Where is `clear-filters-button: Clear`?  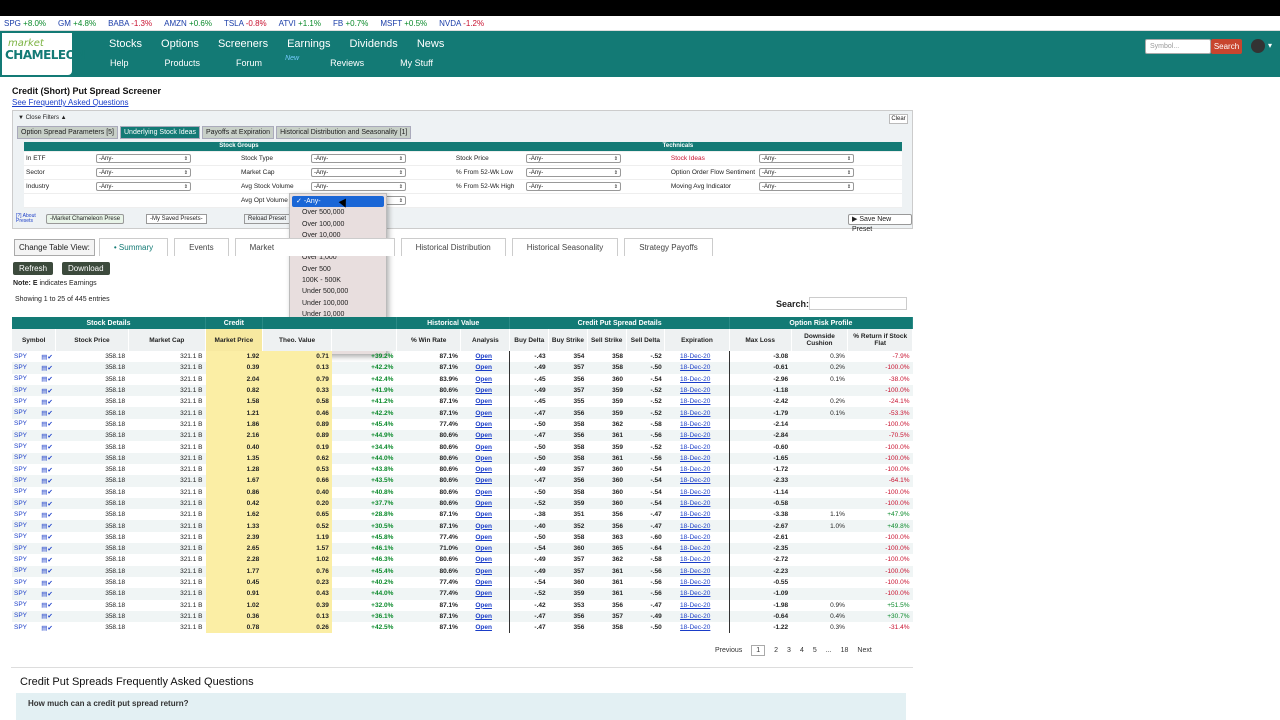
clear-filters-button: Clear is located at coordinates (898, 119).